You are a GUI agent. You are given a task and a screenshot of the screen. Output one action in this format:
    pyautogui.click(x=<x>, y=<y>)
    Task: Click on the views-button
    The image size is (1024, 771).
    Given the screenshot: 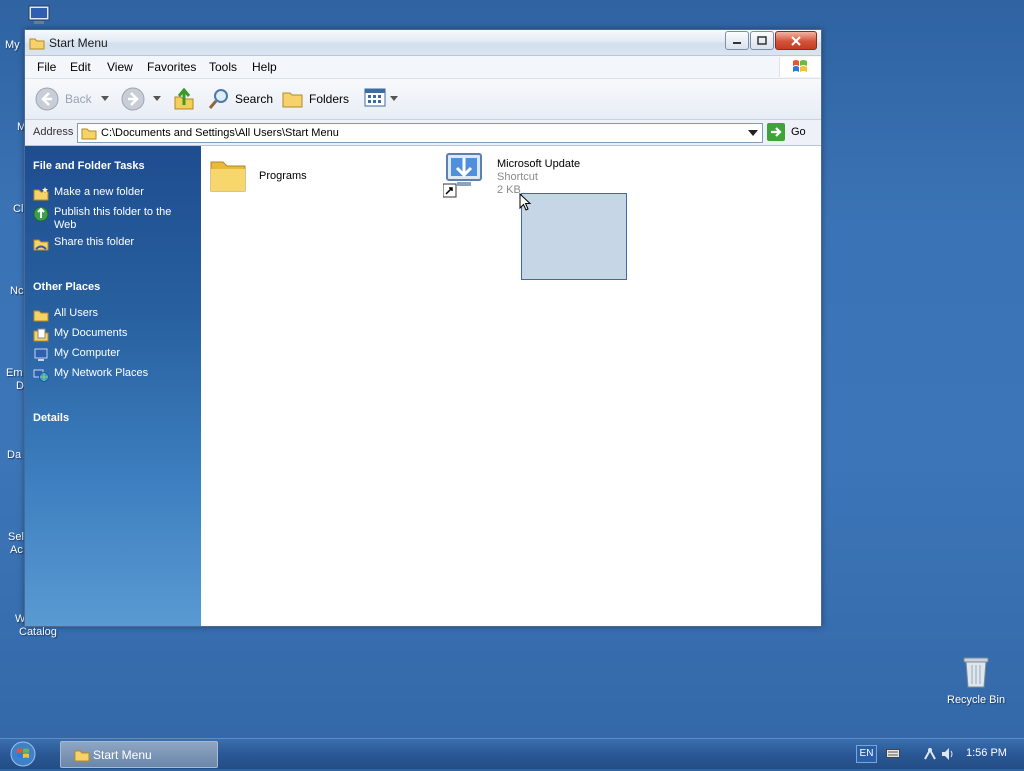 What is the action you would take?
    pyautogui.click(x=381, y=99)
    